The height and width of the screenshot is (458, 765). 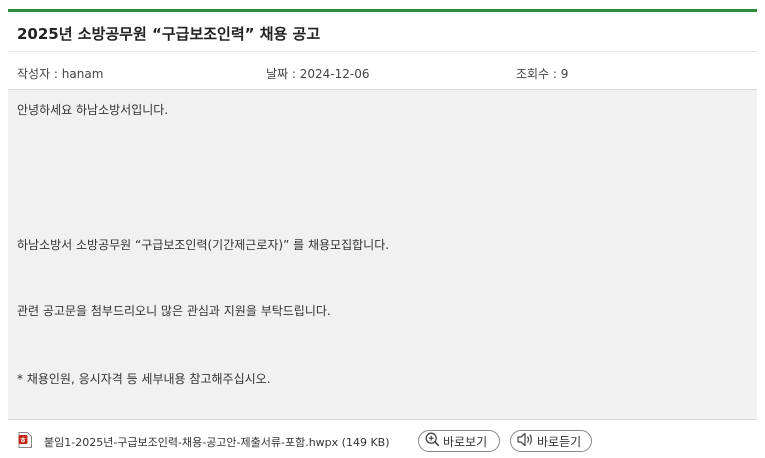 What do you see at coordinates (382, 70) in the screenshot?
I see `post-meta: 작성자 : hanam 날짜 : 2024-12-06 조회수 : 9` at bounding box center [382, 70].